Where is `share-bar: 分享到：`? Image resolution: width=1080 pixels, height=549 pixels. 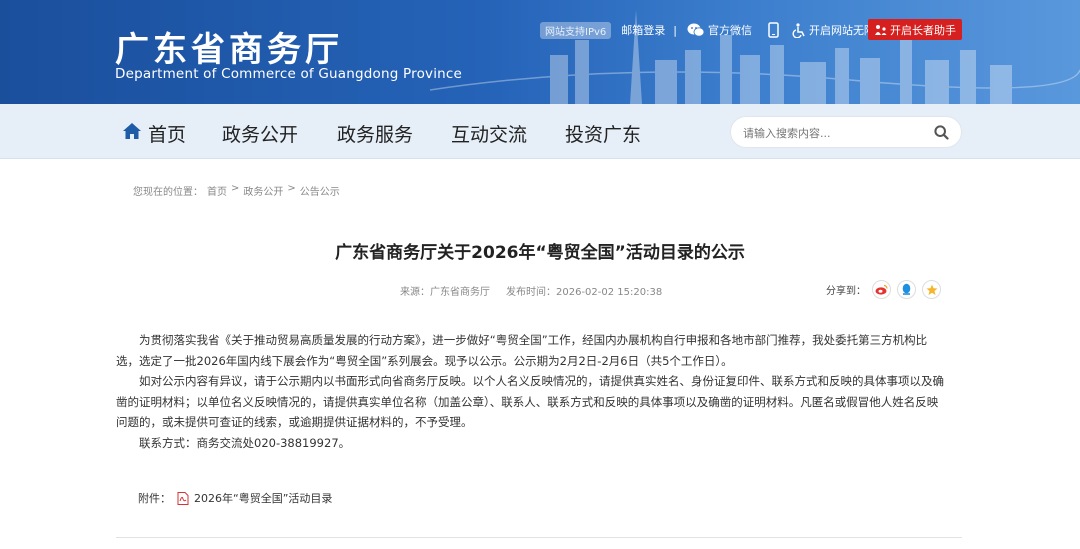
share-bar: 分享到： is located at coordinates (883, 289).